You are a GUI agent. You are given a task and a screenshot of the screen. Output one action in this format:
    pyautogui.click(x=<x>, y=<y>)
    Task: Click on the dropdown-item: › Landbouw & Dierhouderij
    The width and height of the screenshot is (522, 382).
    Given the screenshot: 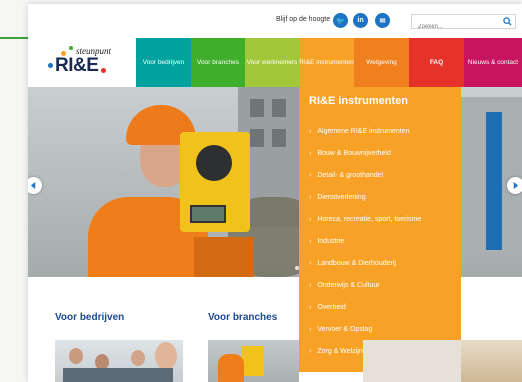 What is the action you would take?
    pyautogui.click(x=352, y=263)
    